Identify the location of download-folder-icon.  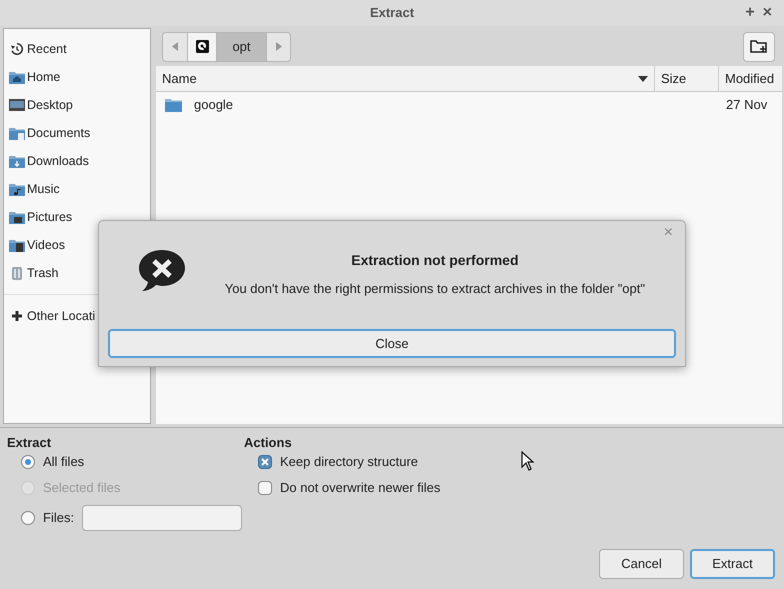
(17, 161).